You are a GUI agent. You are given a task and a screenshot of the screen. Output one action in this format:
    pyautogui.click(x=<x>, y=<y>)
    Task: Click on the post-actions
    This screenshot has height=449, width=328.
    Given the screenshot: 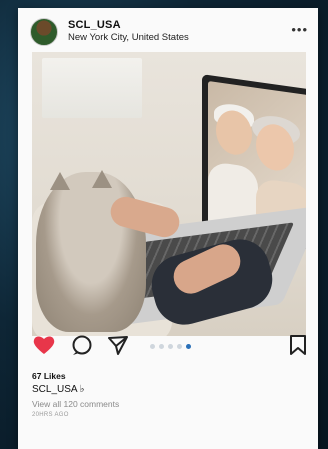 What is the action you would take?
    pyautogui.click(x=168, y=349)
    